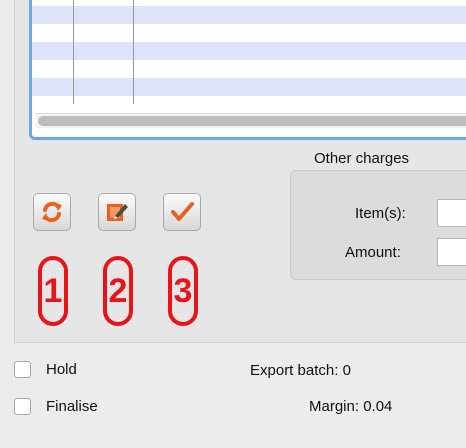  Describe the element at coordinates (373, 252) in the screenshot. I see `amount-label: Amount:` at that location.